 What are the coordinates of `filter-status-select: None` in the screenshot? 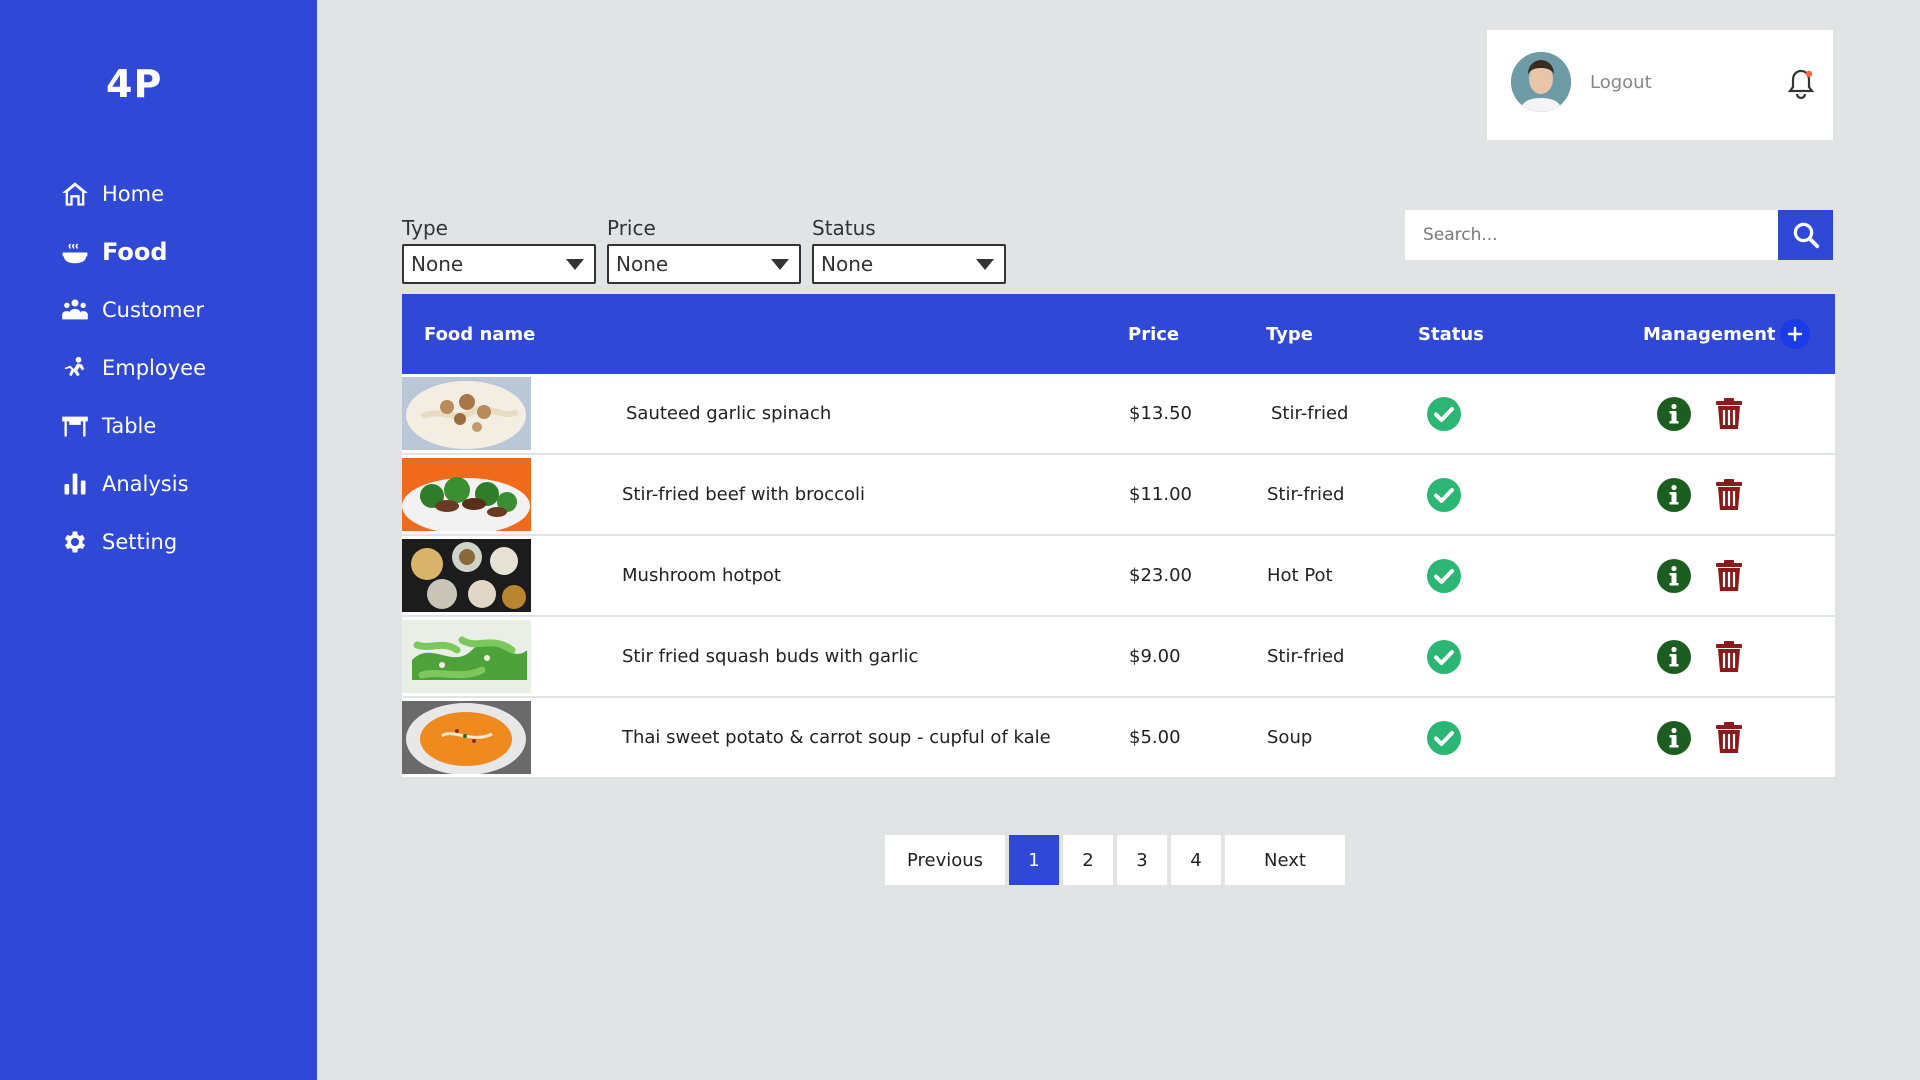 It's located at (909, 264).